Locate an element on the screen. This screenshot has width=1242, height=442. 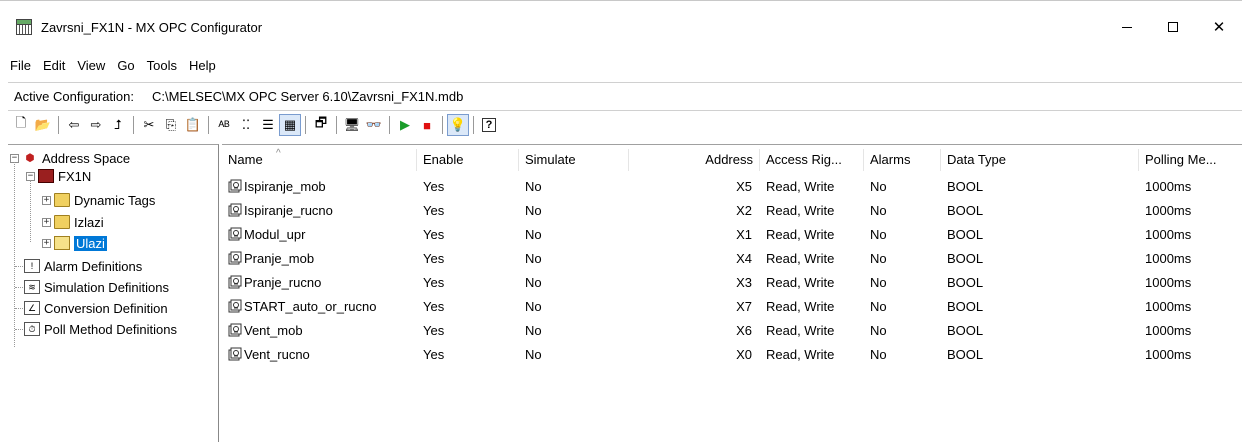
tree-label: Poll Method Definitions is located at coordinates (110, 329).